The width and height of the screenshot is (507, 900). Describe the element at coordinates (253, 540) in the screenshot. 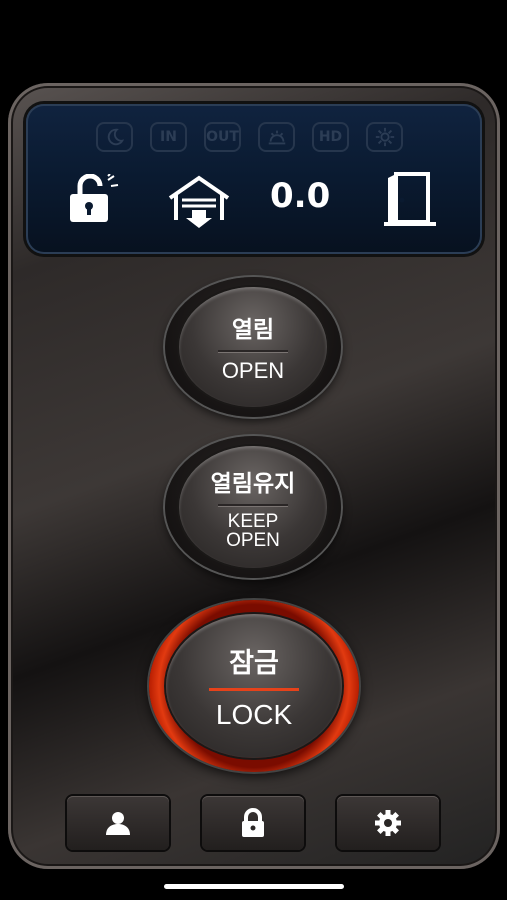

I see `open-label-2: OPEN` at that location.